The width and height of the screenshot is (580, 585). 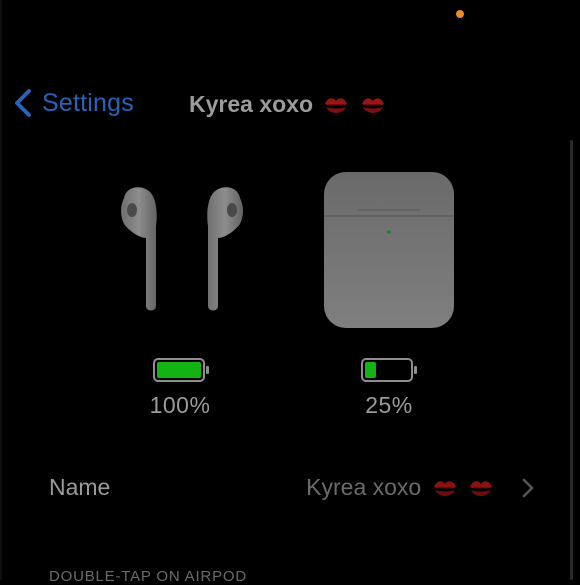 I want to click on privacy-indicator-dot, so click(x=460, y=14).